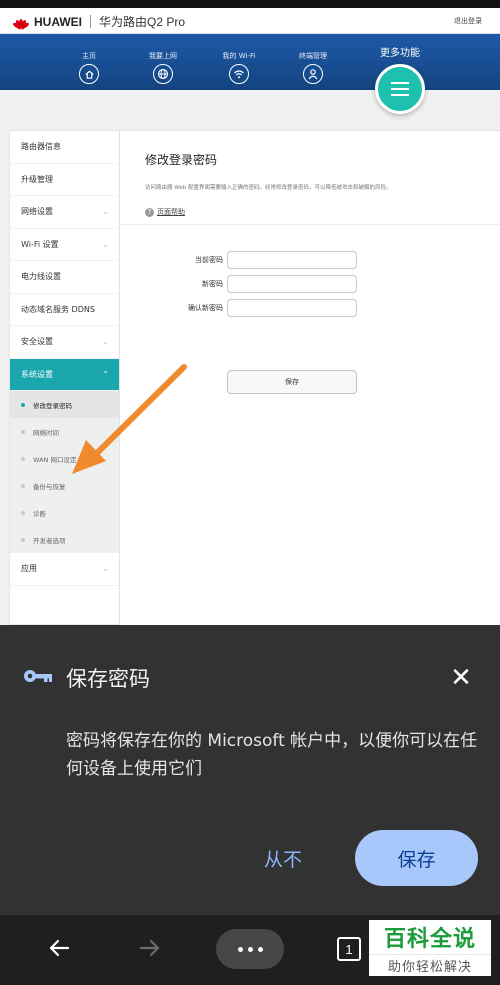 The image size is (500, 985). I want to click on nav-label: 我的 Wi-Fi, so click(239, 56).